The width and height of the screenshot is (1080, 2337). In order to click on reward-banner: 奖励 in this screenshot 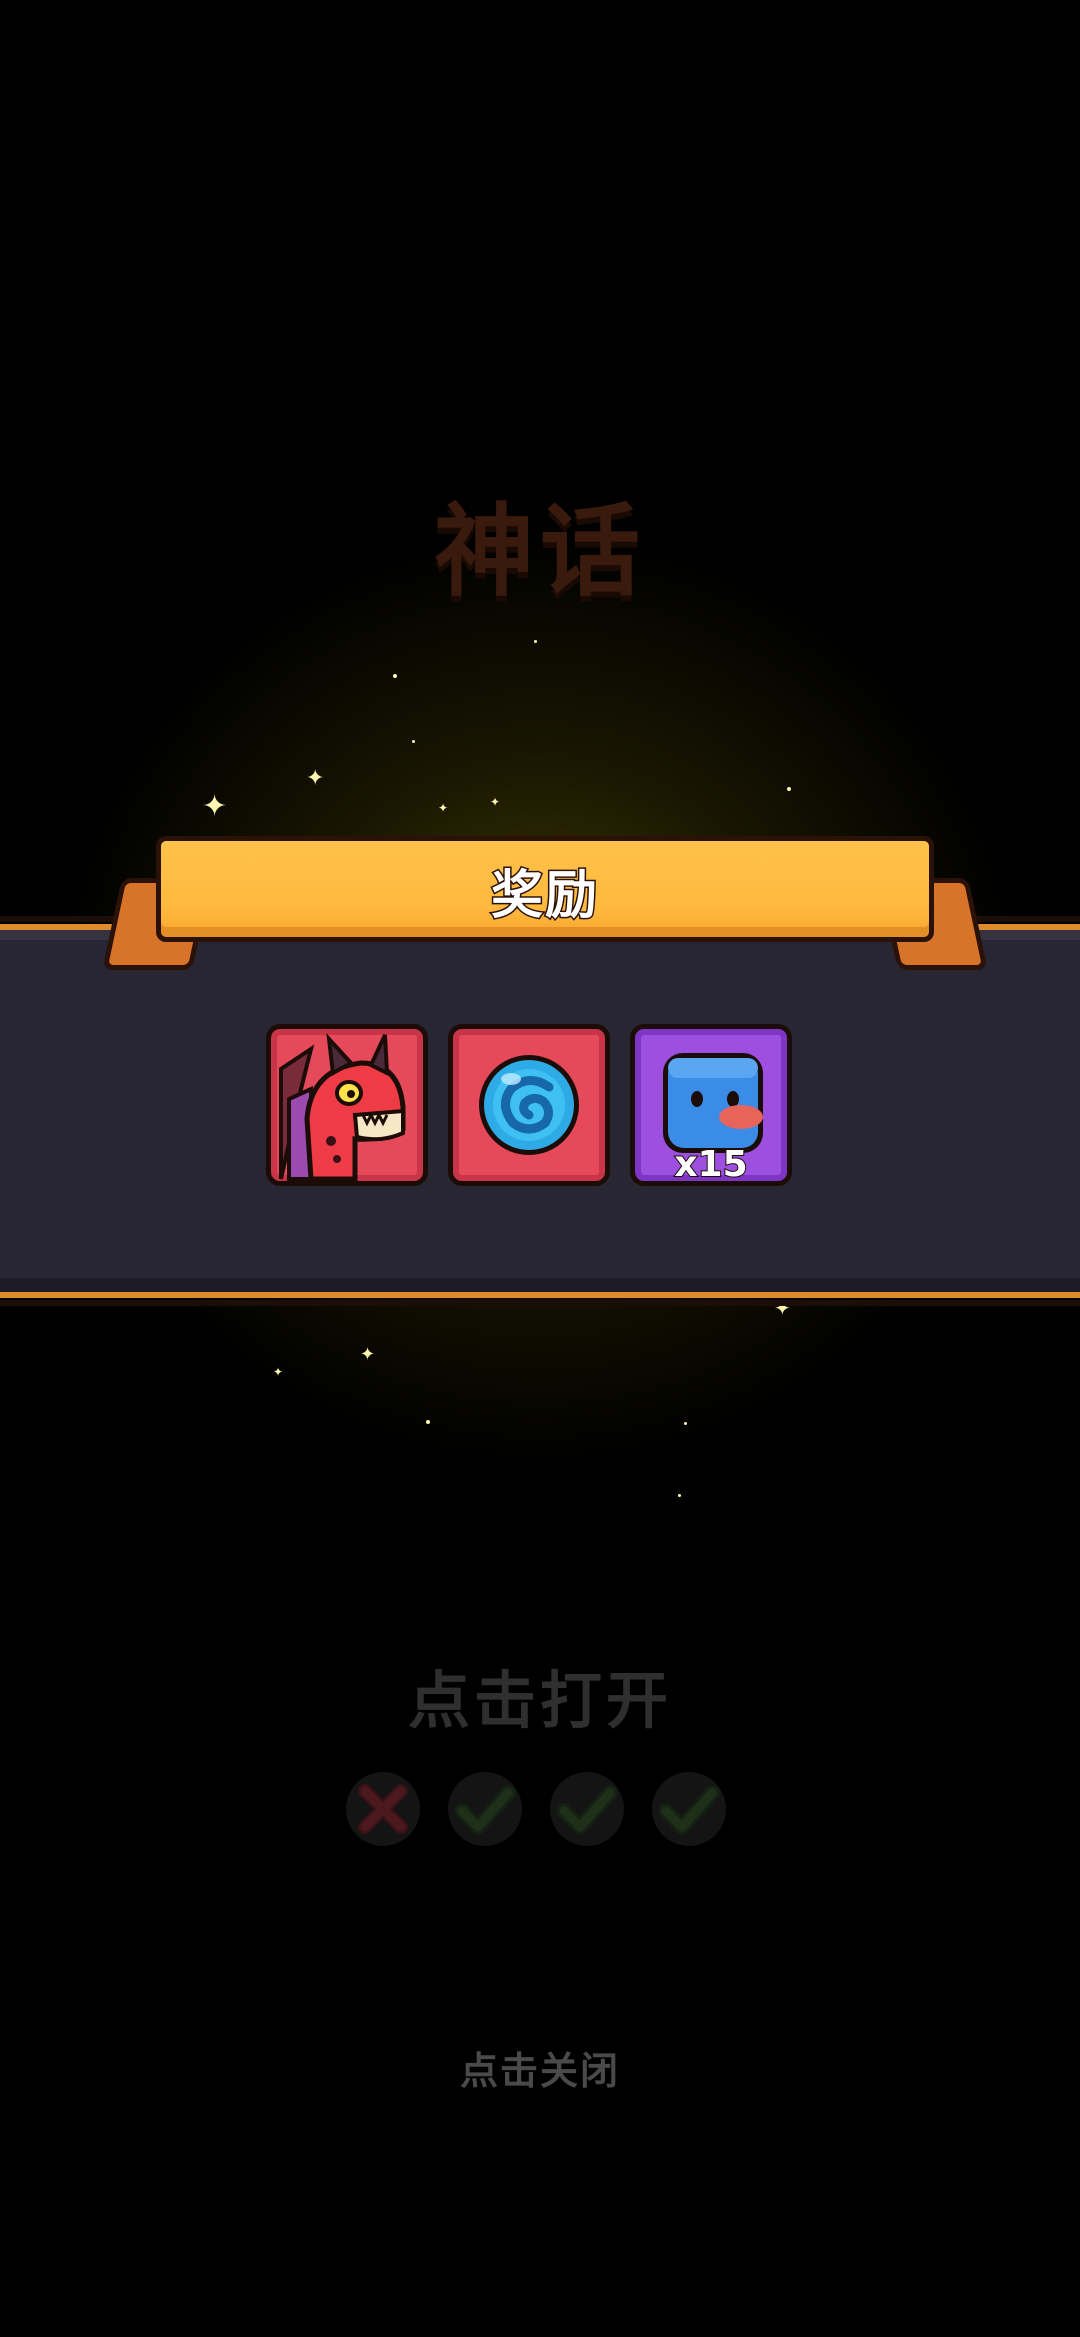, I will do `click(545, 889)`.